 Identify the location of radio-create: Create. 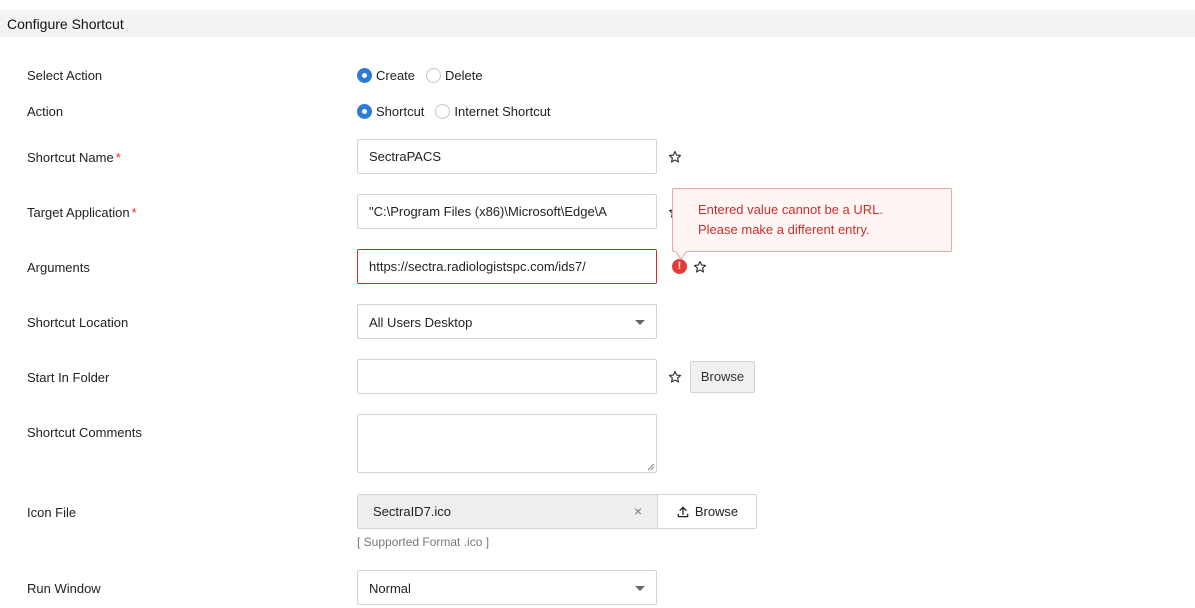
(388, 75).